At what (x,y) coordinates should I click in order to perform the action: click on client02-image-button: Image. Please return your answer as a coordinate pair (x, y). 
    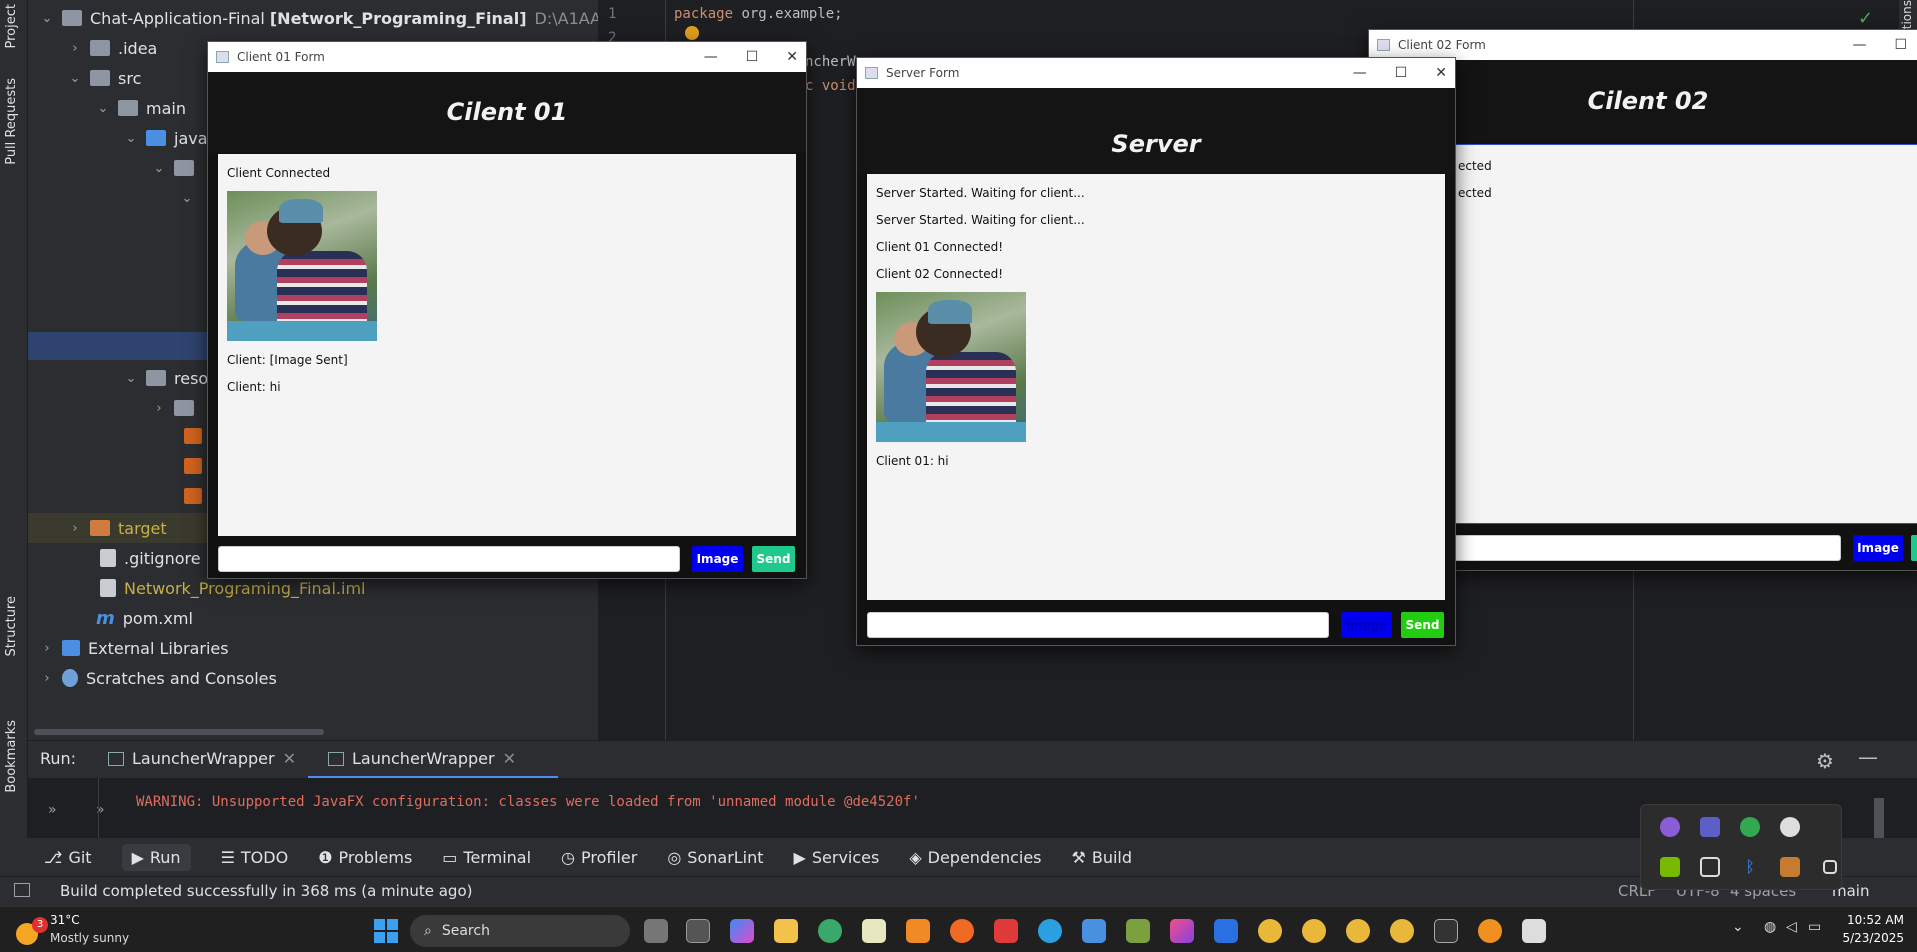
    Looking at the image, I should click on (1878, 548).